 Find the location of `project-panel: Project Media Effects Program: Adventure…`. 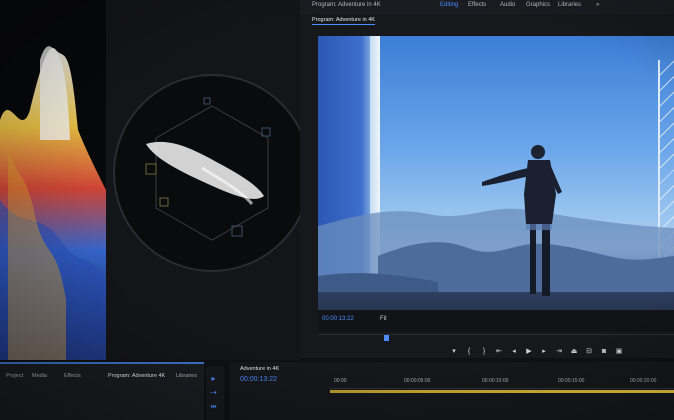

project-panel: Project Media Effects Program: Adventure… is located at coordinates (102, 391).